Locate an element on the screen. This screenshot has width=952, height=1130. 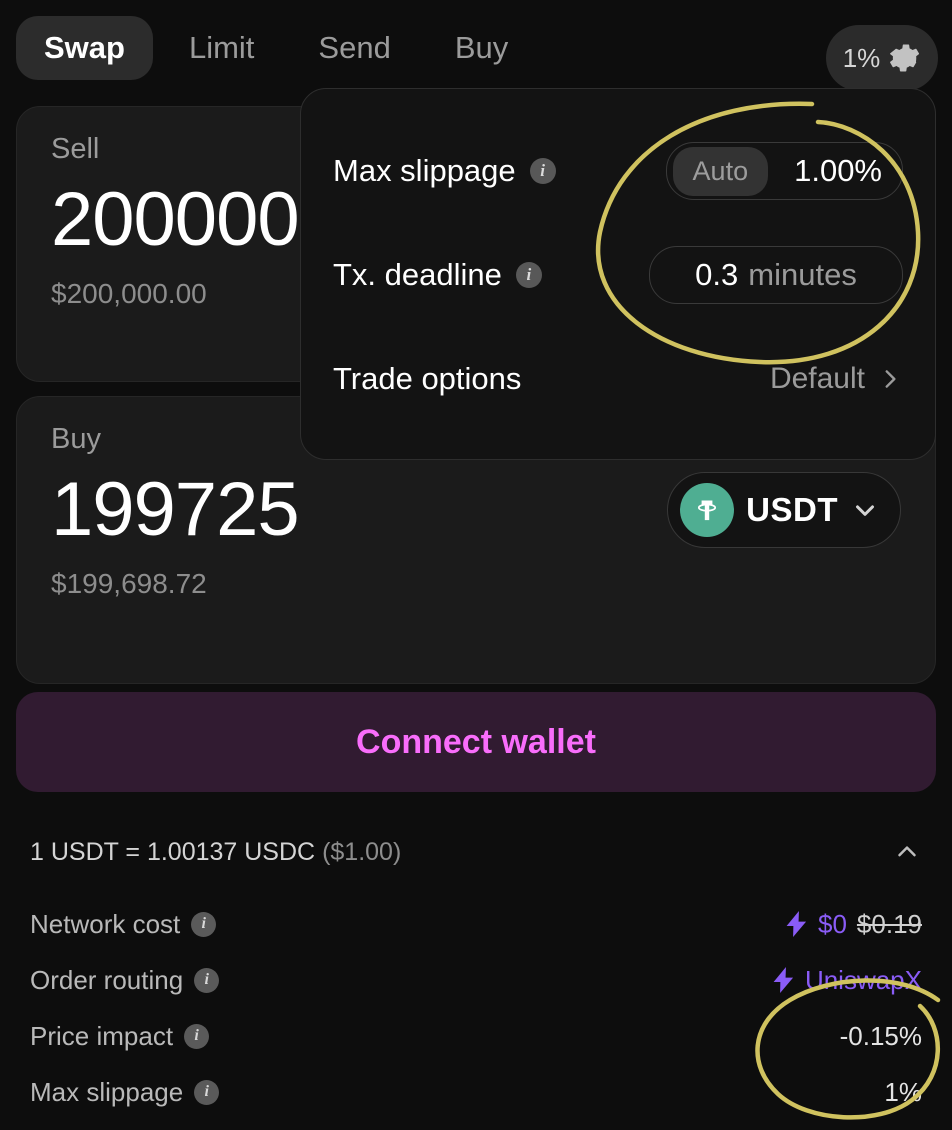
settings-chip: 1% is located at coordinates (882, 58).